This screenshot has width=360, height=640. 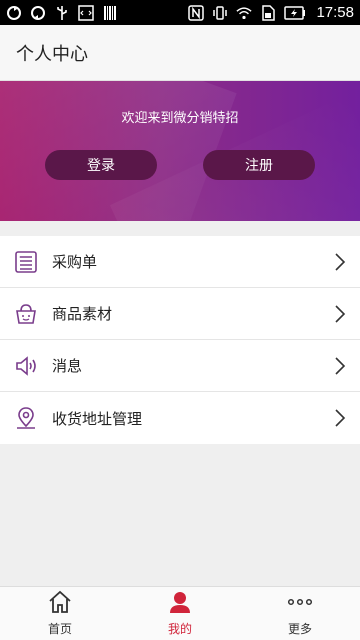 I want to click on menu-item-purchase-list: 采购单, so click(x=180, y=262).